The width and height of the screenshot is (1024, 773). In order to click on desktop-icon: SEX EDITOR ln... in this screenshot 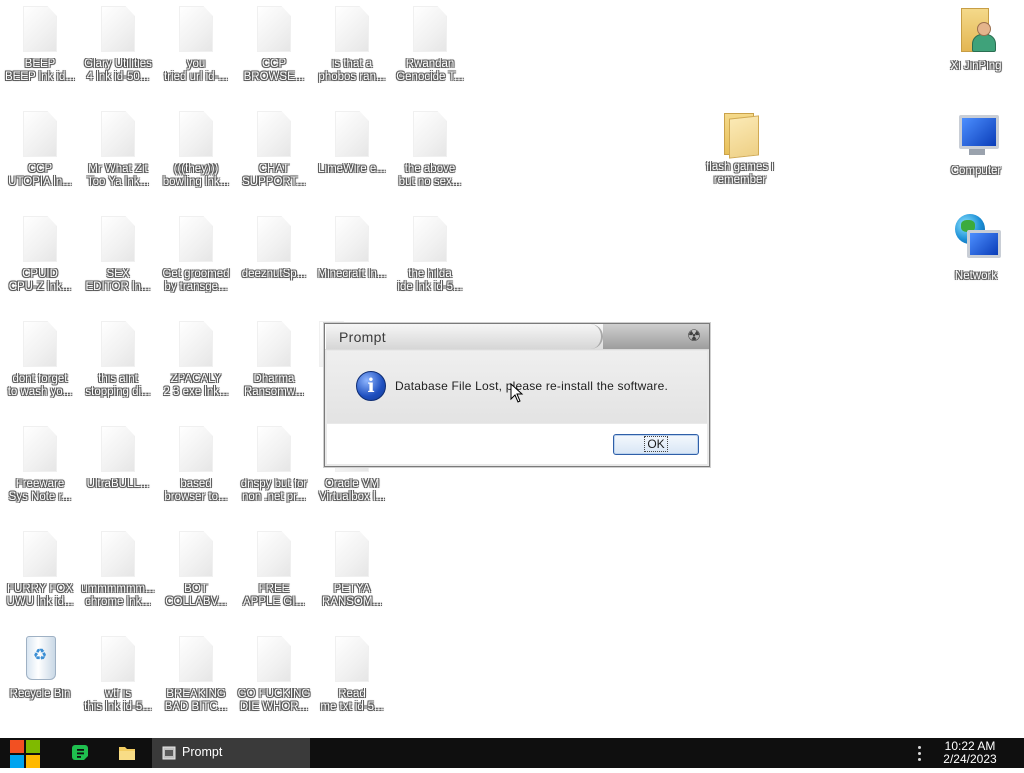, I will do `click(118, 260)`.